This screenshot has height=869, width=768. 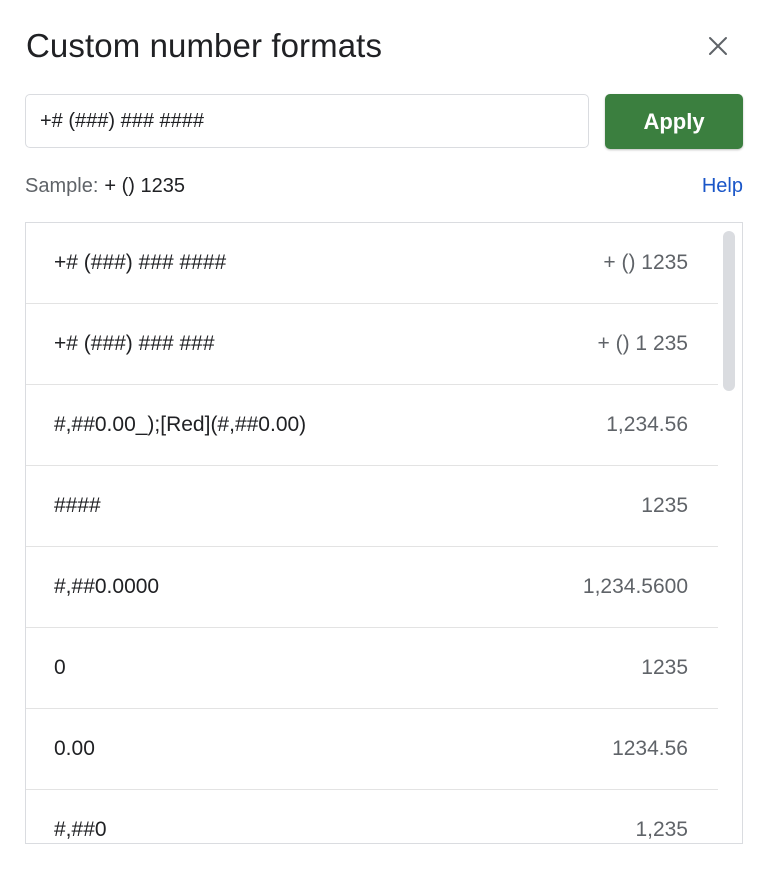 I want to click on format-list-item: #,##0.00_);[Red](#,##0.00) 1,234.56, so click(x=372, y=425).